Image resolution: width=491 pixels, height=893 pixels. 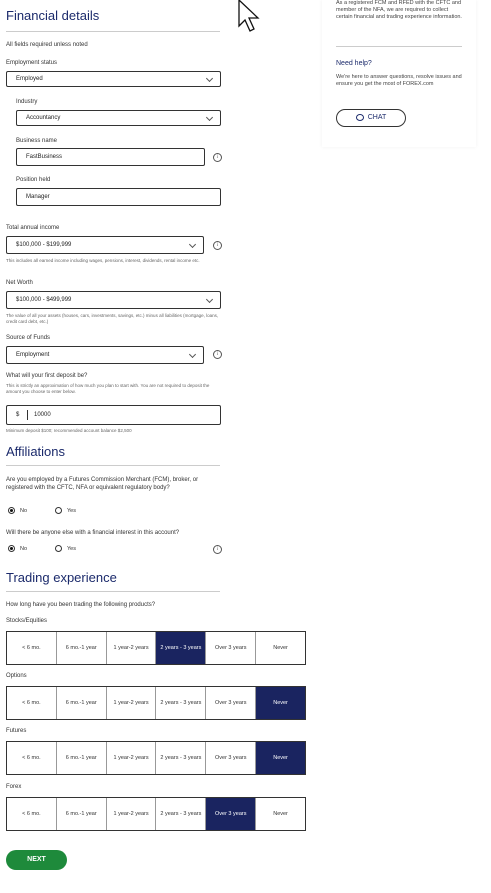 What do you see at coordinates (61, 577) in the screenshot?
I see `trading-experience-heading: Trading experience` at bounding box center [61, 577].